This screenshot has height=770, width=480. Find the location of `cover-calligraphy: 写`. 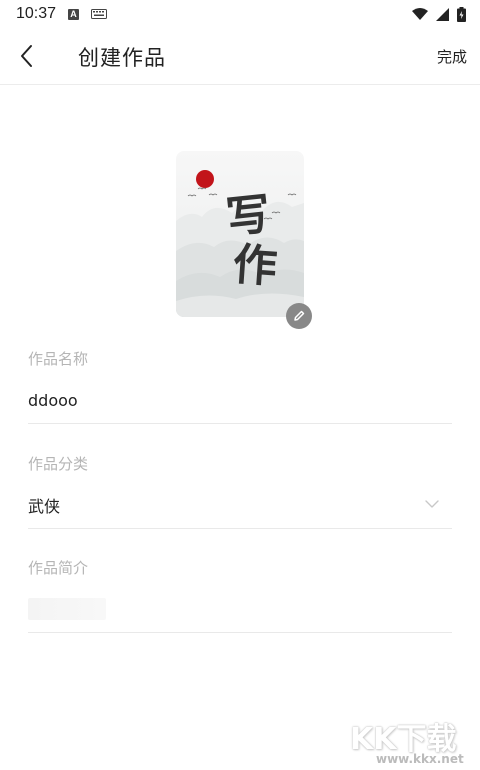

cover-calligraphy: 写 is located at coordinates (248, 216).